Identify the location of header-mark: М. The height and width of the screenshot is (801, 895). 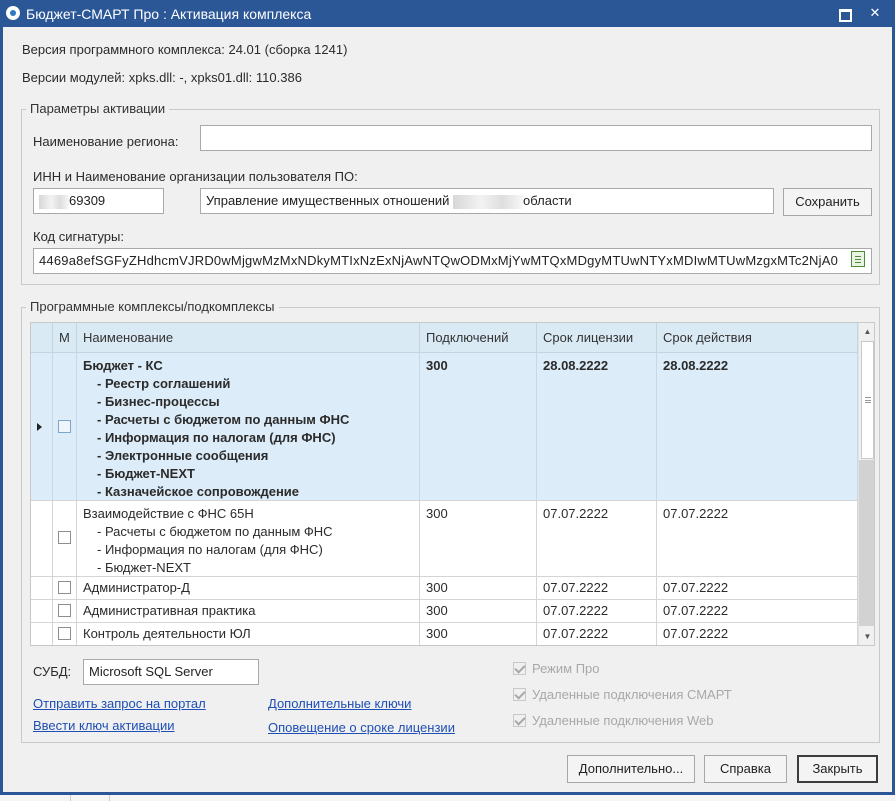
(65, 338).